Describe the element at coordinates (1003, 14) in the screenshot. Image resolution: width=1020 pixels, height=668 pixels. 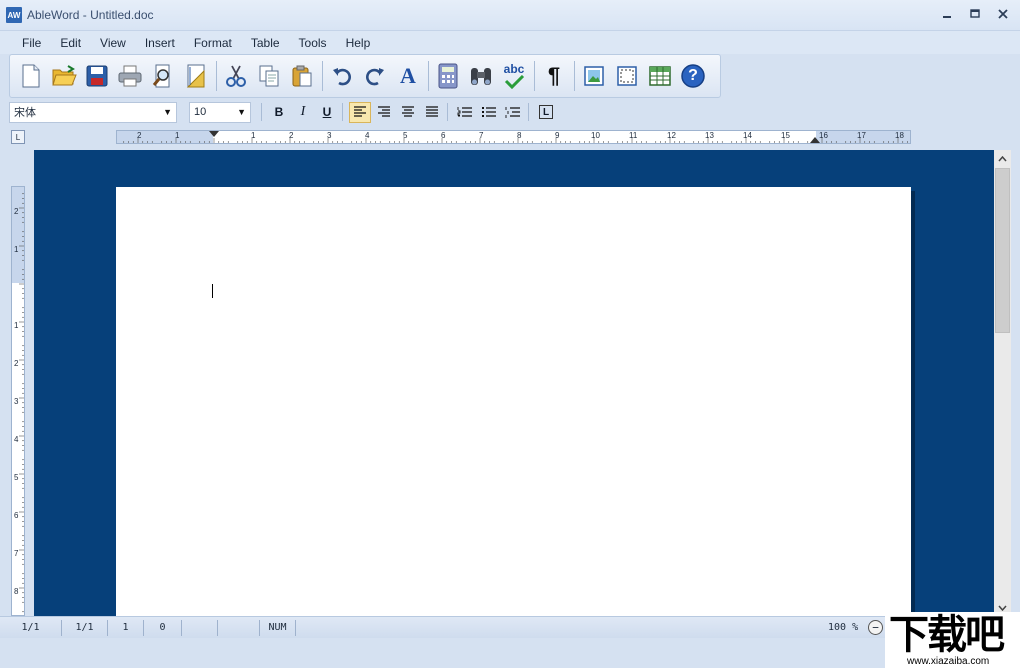
I see `close-button` at that location.